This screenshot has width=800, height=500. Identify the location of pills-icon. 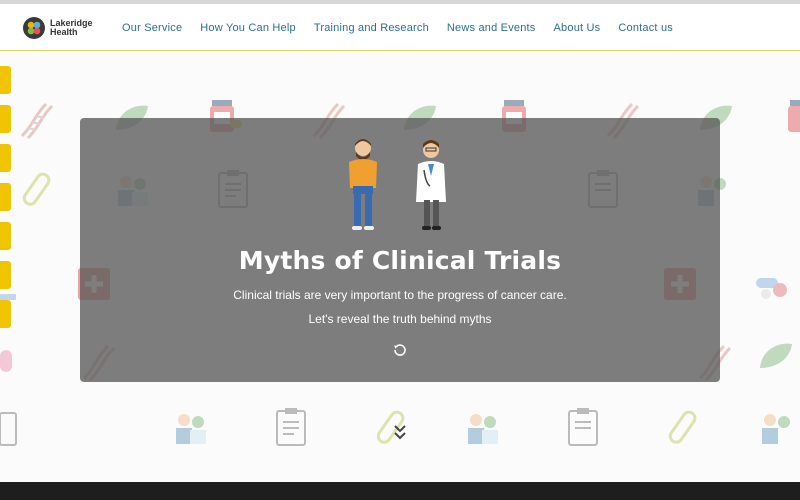
(771, 288).